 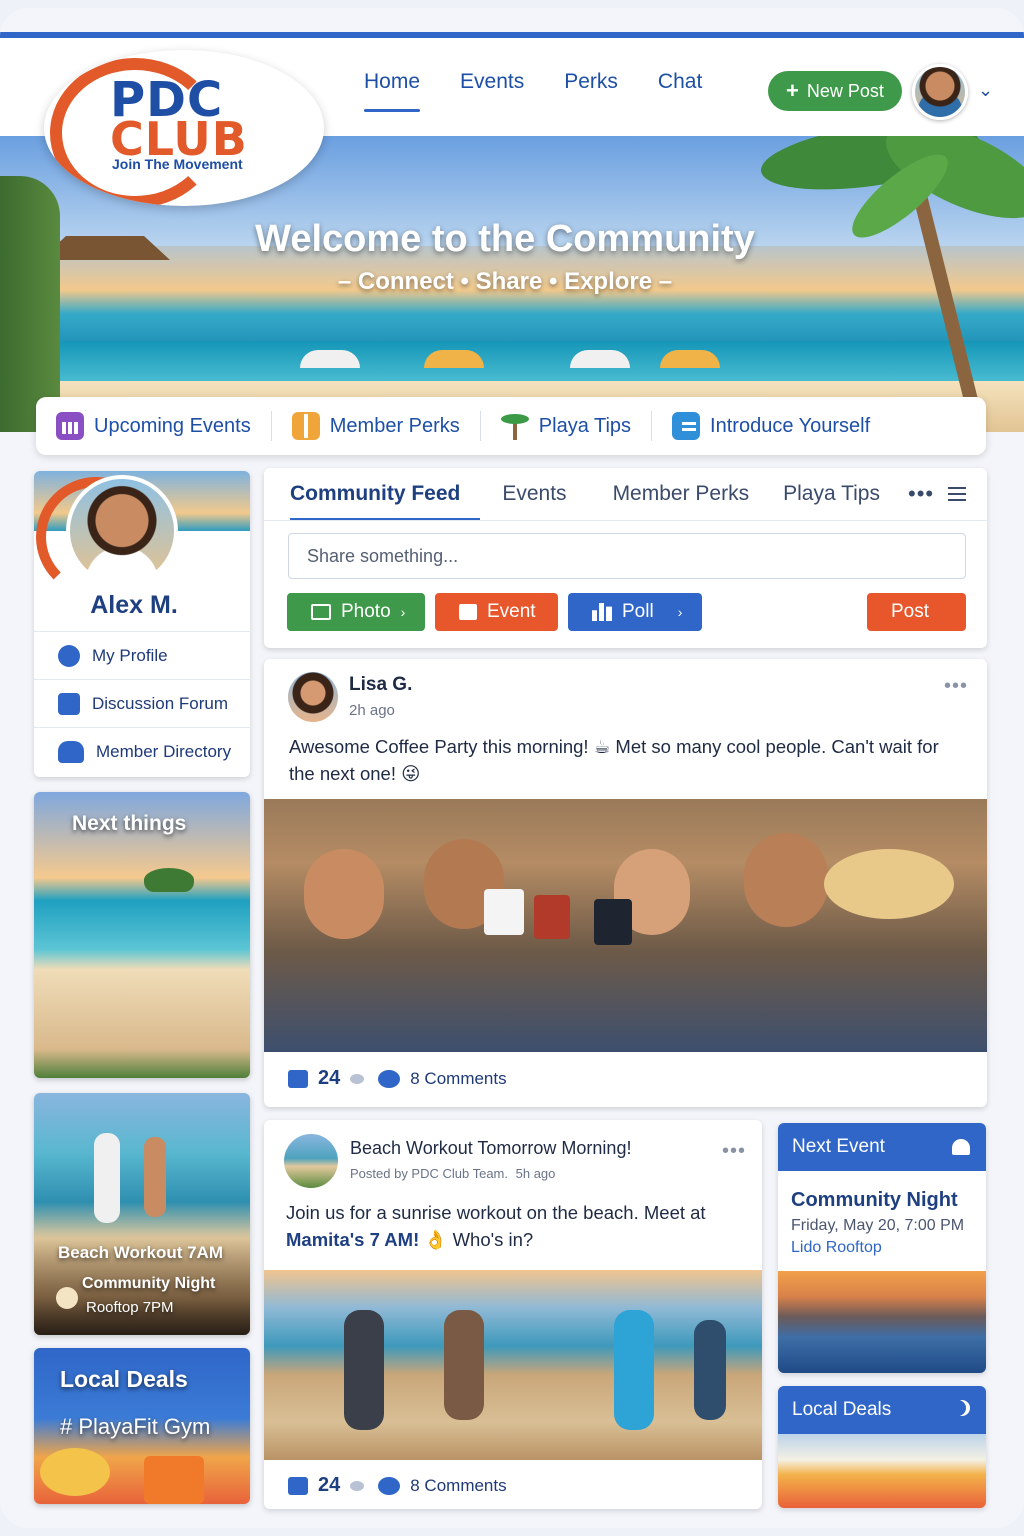 What do you see at coordinates (940, 92) in the screenshot?
I see `user-avatar` at bounding box center [940, 92].